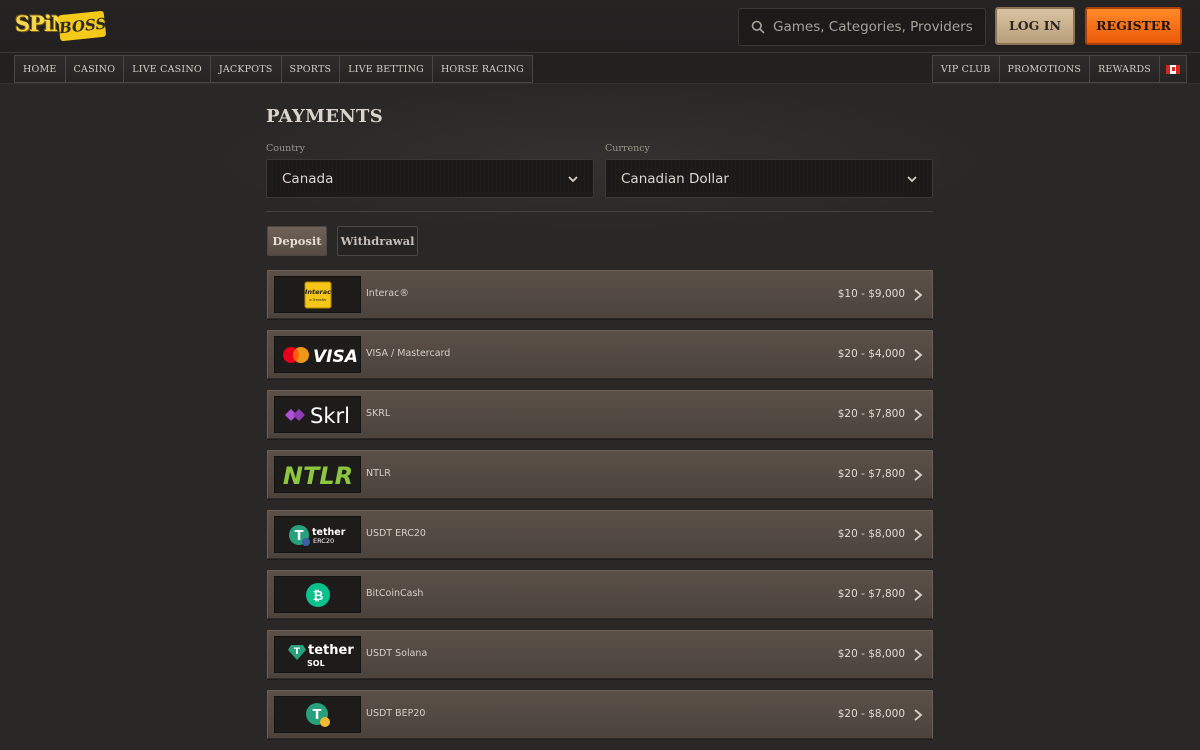  I want to click on country-value: Canada, so click(308, 178).